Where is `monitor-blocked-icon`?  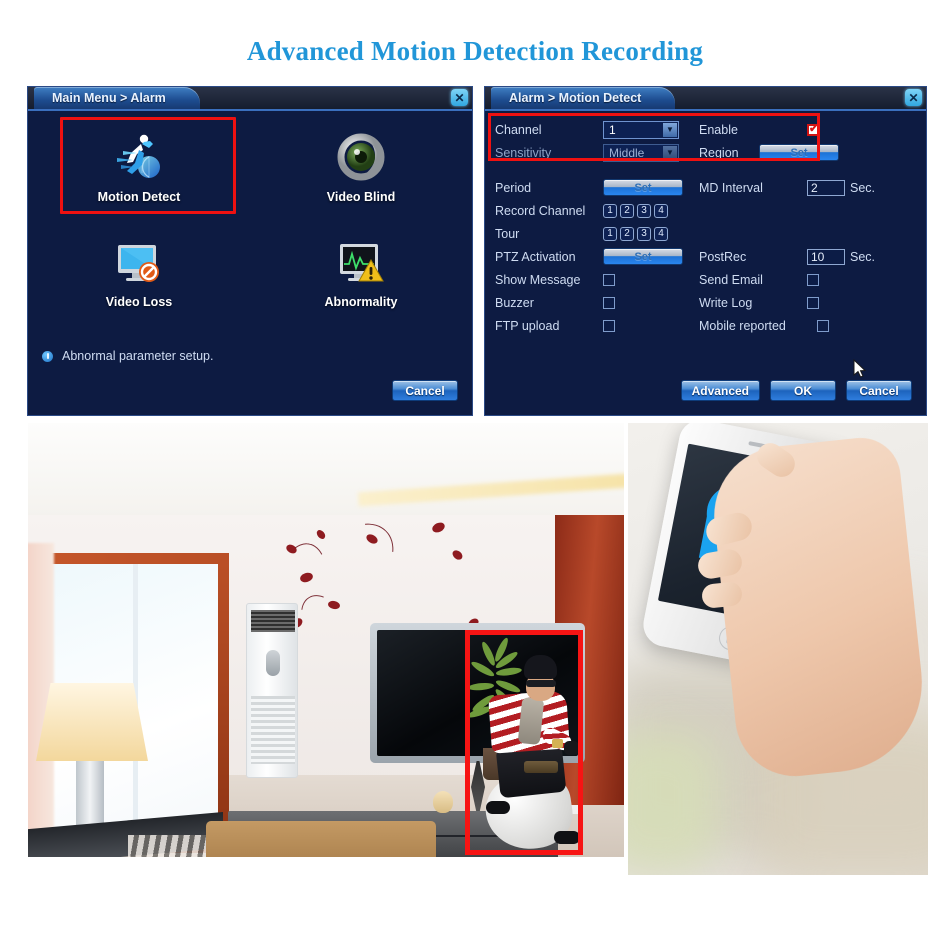 monitor-blocked-icon is located at coordinates (139, 262).